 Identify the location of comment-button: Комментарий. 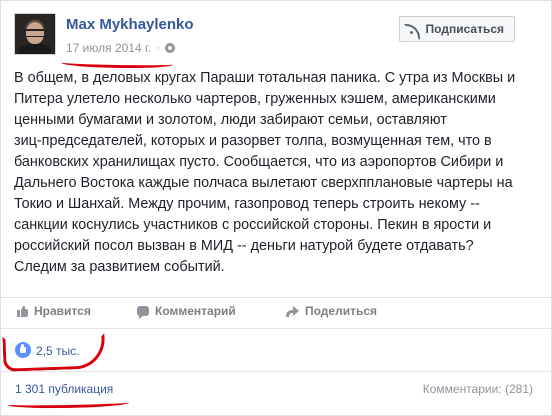
(186, 311).